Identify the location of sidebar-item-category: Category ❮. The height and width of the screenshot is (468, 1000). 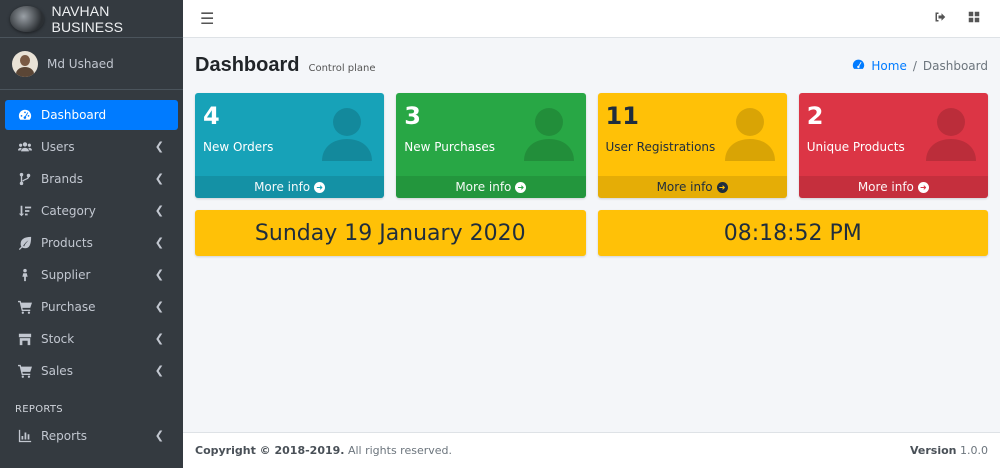
(91, 211).